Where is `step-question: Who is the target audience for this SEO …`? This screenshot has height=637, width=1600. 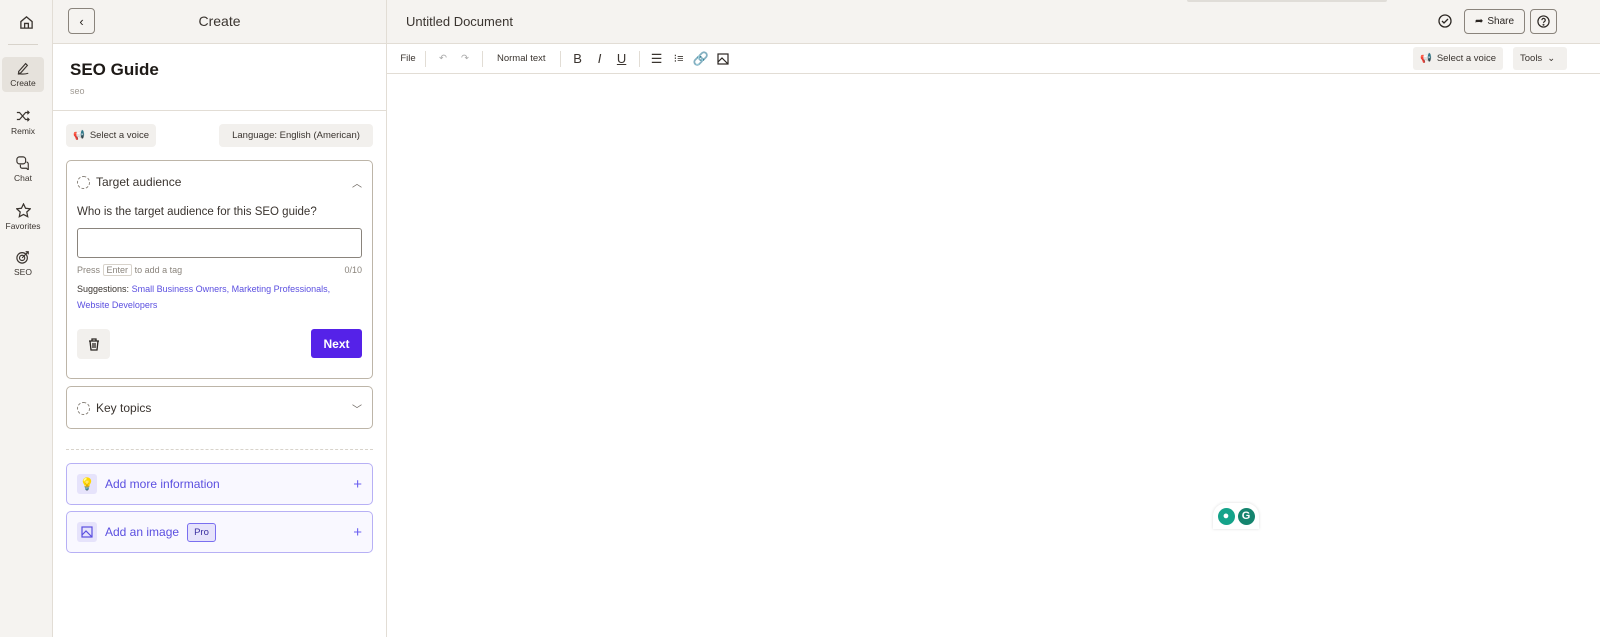
step-question: Who is the target audience for this SEO … is located at coordinates (197, 212).